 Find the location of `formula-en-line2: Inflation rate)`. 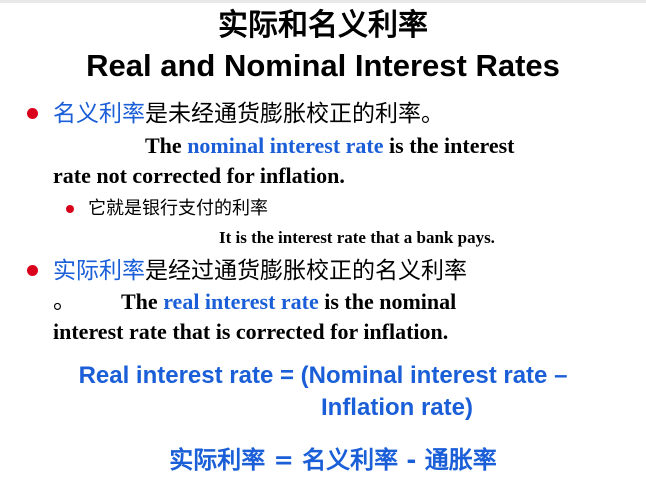

formula-en-line2: Inflation rate) is located at coordinates (396, 407).